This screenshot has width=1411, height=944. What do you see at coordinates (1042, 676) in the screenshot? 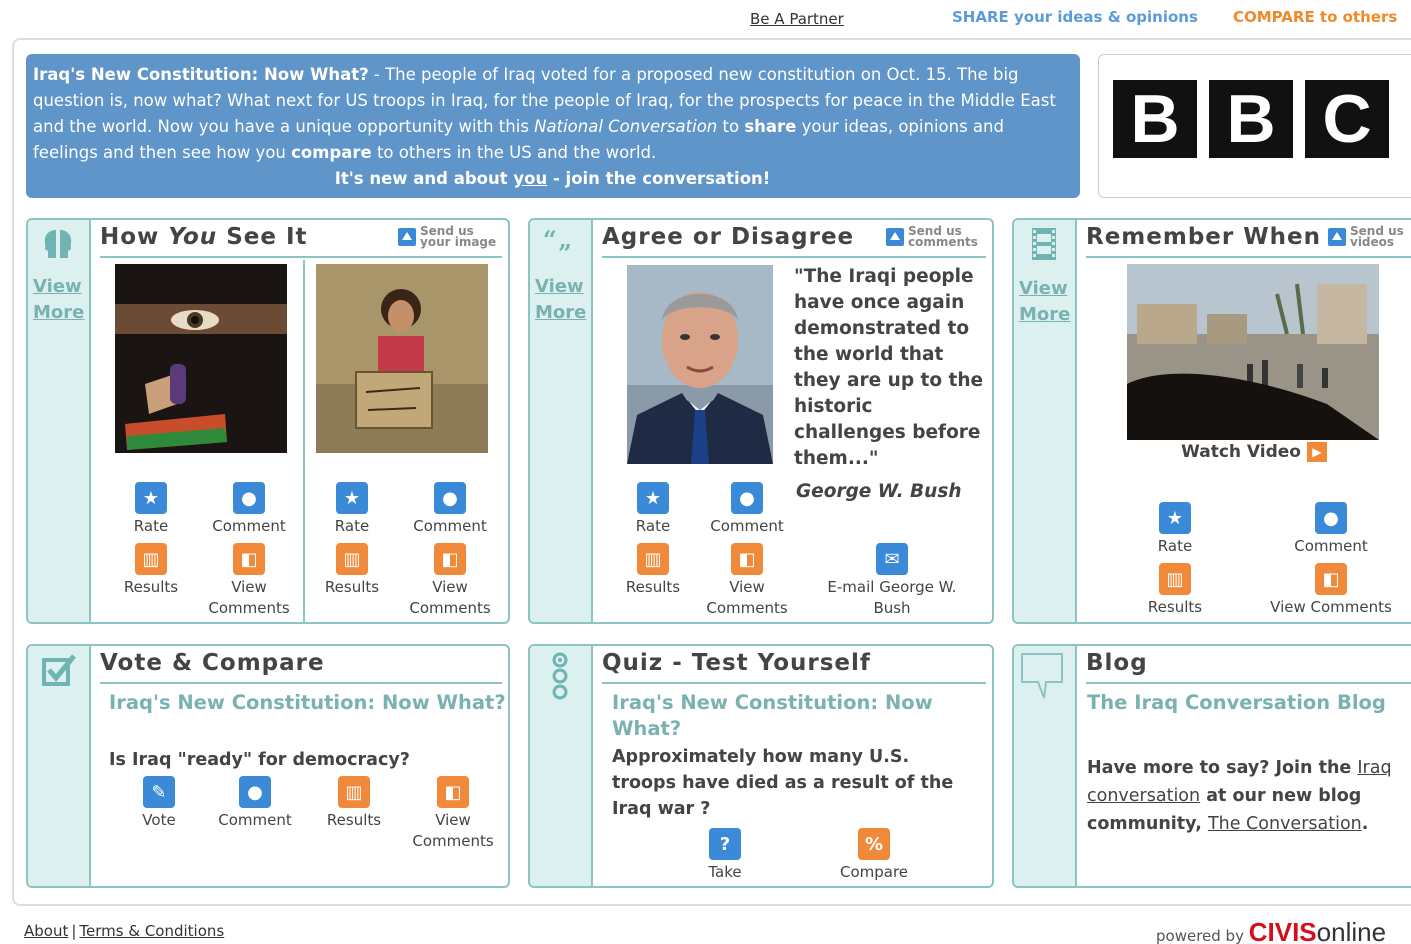
I see `speech-balloon-icon` at bounding box center [1042, 676].